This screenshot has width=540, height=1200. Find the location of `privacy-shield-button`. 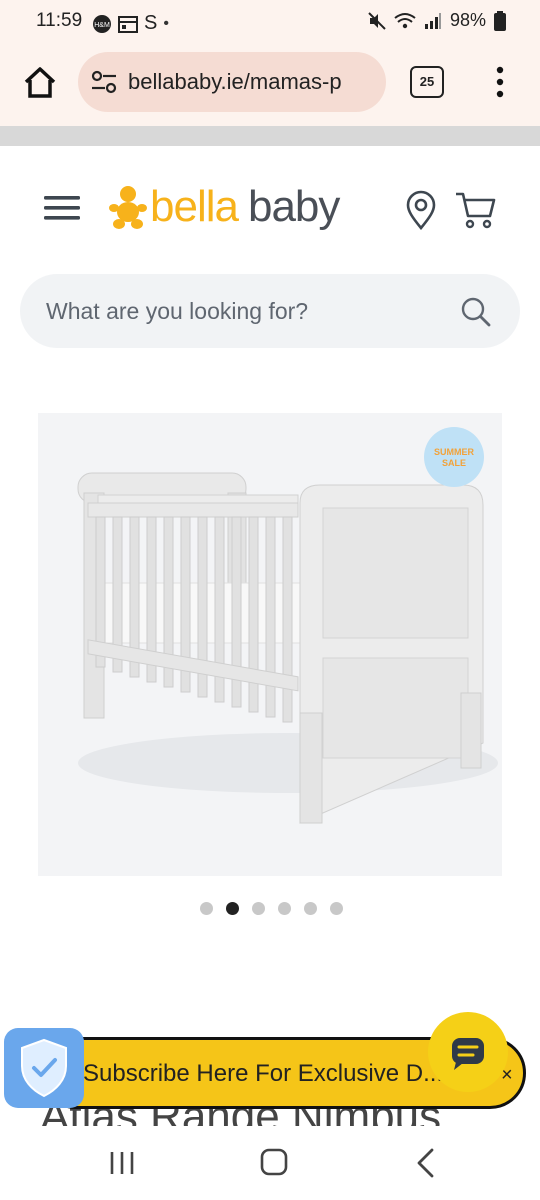

privacy-shield-button is located at coordinates (44, 1068).